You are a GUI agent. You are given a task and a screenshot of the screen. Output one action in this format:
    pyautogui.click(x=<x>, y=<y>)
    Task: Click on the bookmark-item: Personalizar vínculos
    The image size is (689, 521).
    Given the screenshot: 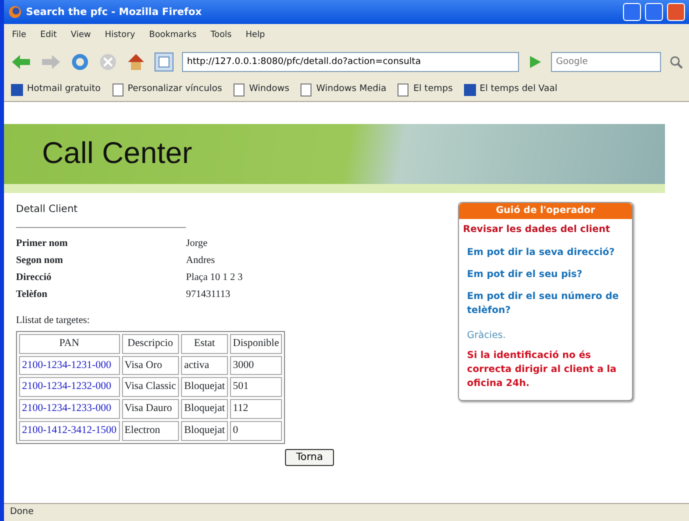 What is the action you would take?
    pyautogui.click(x=166, y=89)
    